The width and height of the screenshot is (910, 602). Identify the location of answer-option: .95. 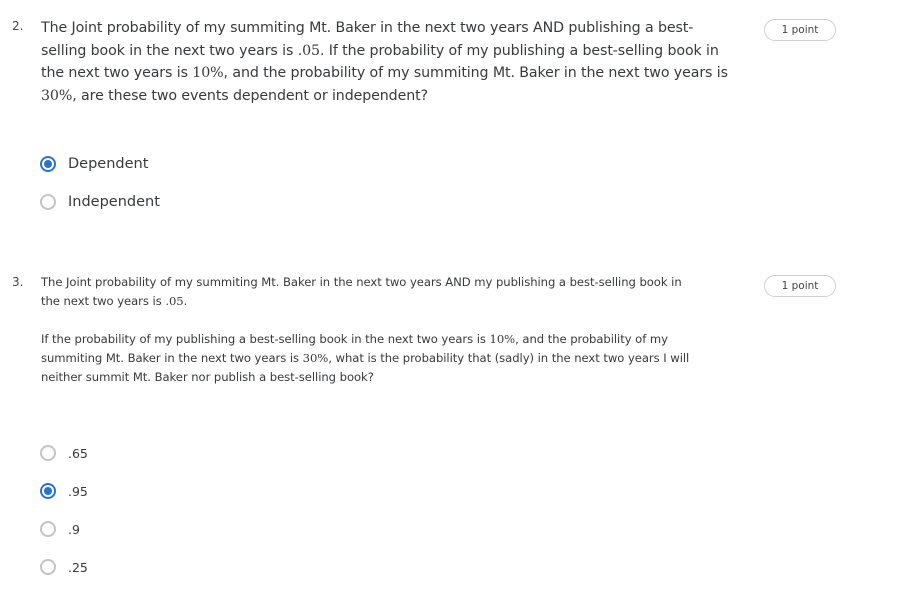
(64, 491).